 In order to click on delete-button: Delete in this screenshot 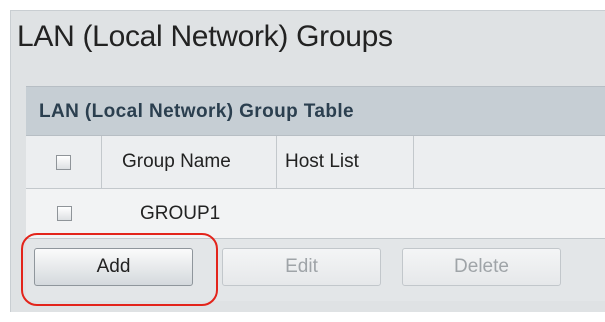, I will do `click(481, 267)`.